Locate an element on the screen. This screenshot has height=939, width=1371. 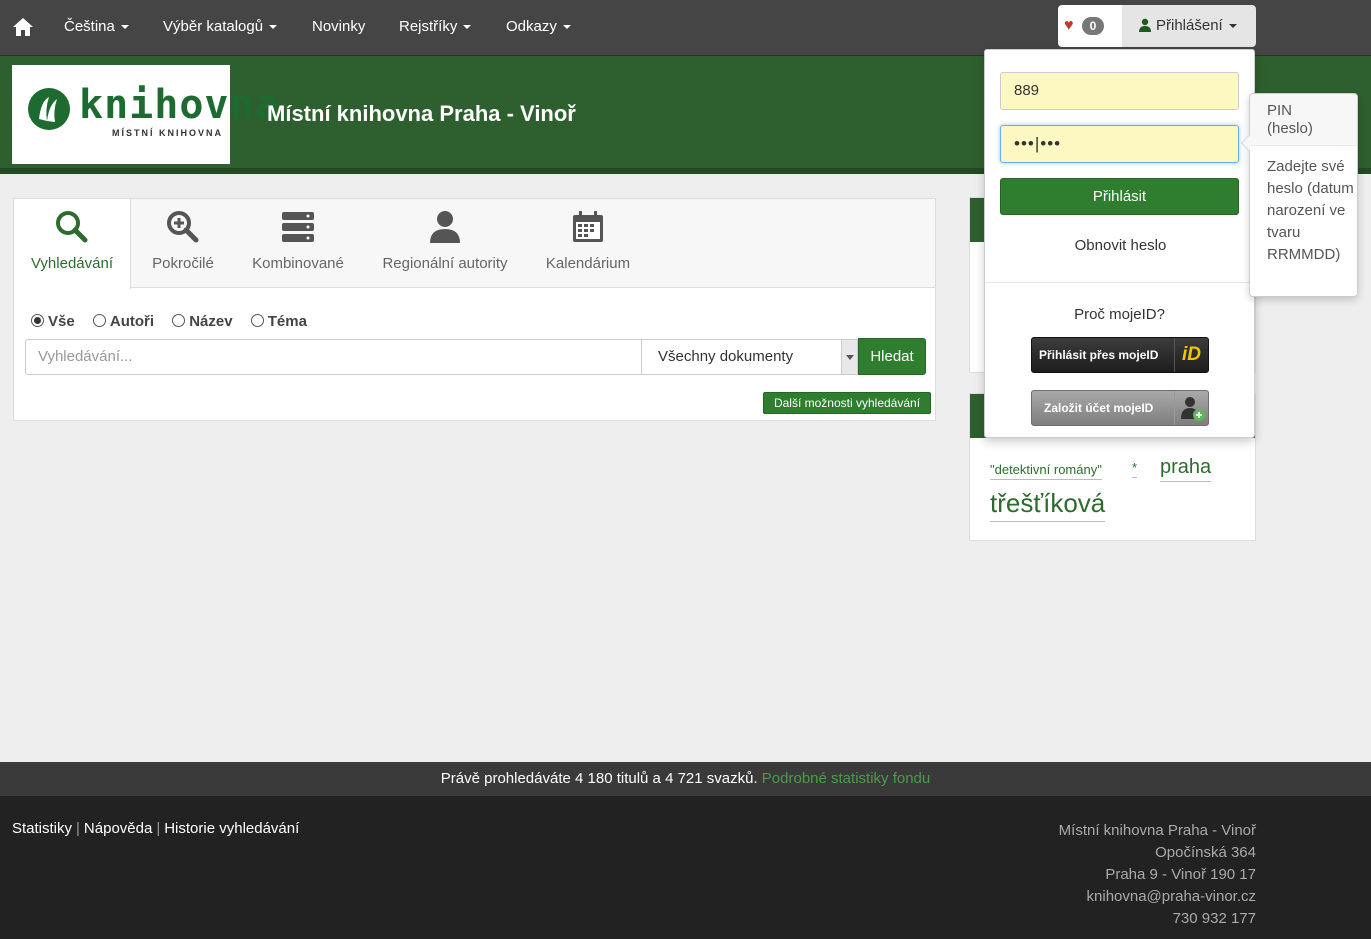
tag-link: praha is located at coordinates (1186, 469).